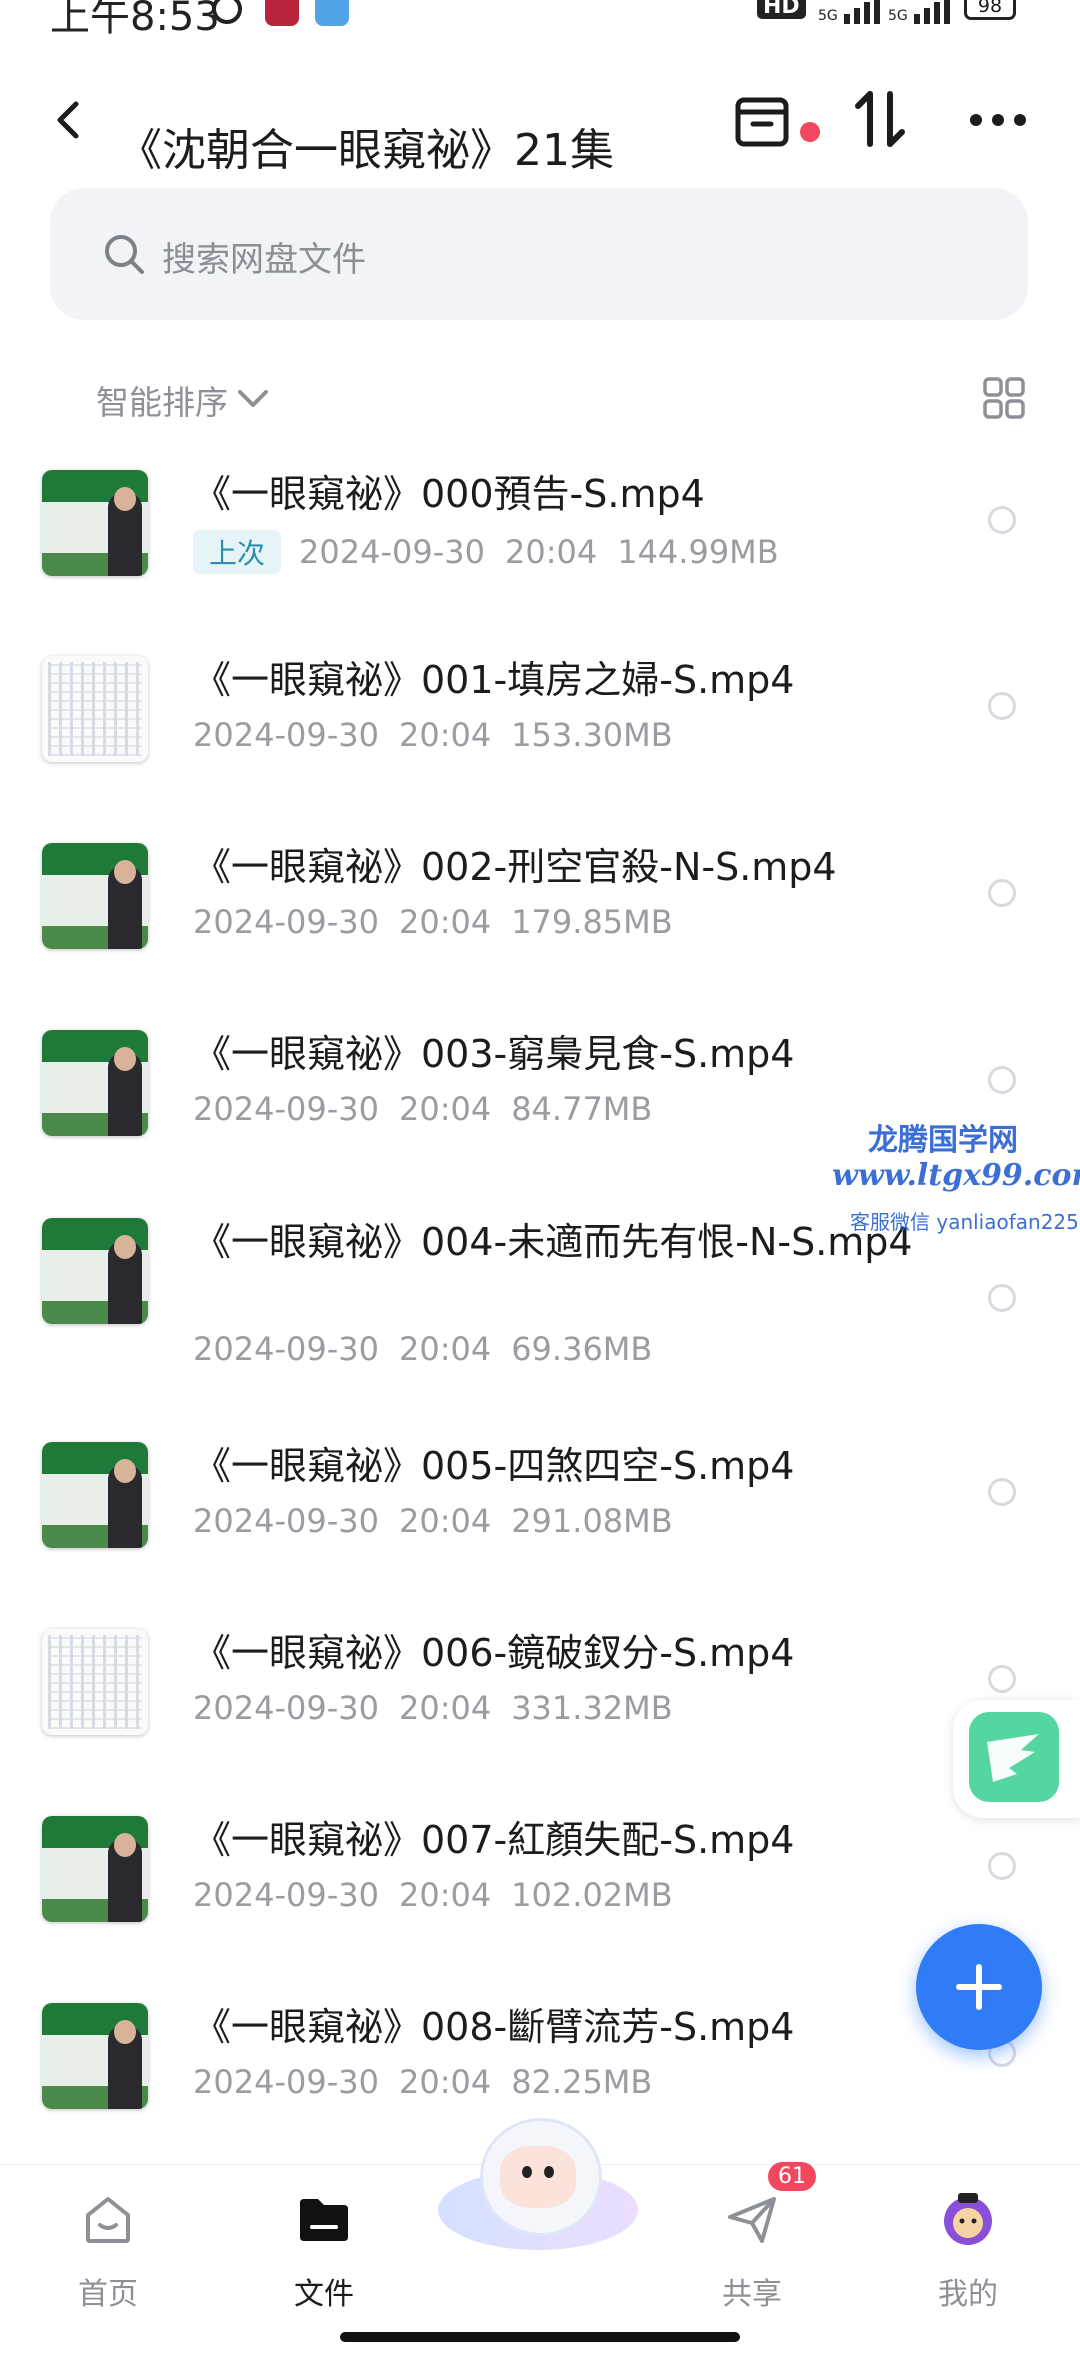 Image resolution: width=1080 pixels, height=2359 pixels. I want to click on file-meta: 2024-09-30 20:04 291.08MB, so click(433, 1521).